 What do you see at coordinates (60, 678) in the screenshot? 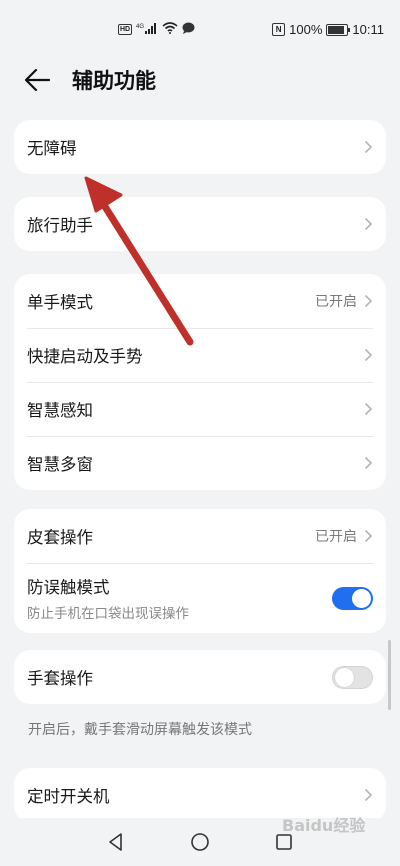
I see `row-label: 手套操作` at bounding box center [60, 678].